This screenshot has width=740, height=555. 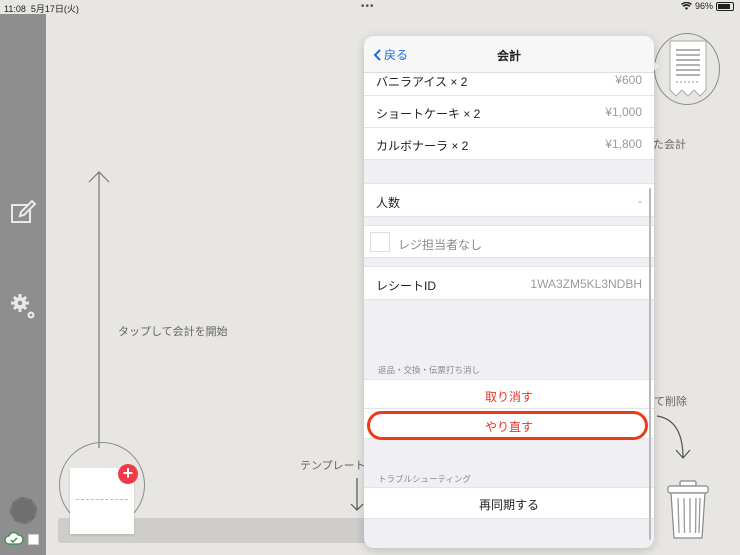 I want to click on resync-button: 再同期する, so click(x=509, y=504).